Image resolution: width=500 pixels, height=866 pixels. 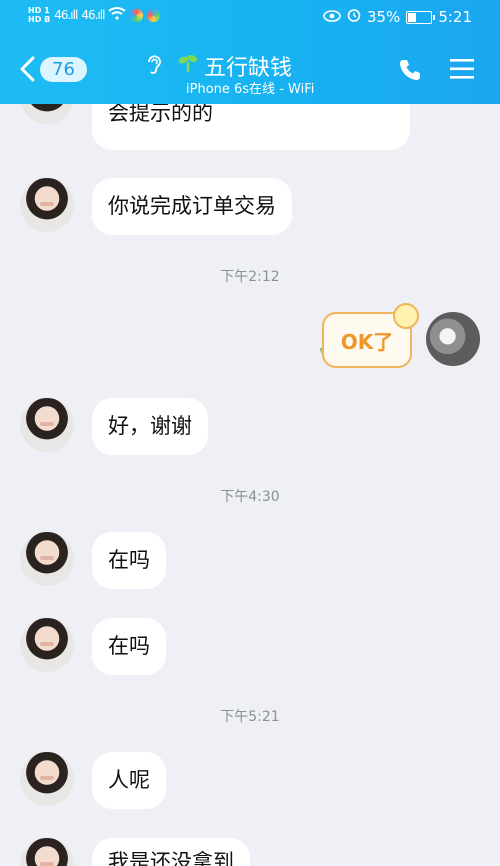 What do you see at coordinates (188, 66) in the screenshot?
I see `sprout-icon` at bounding box center [188, 66].